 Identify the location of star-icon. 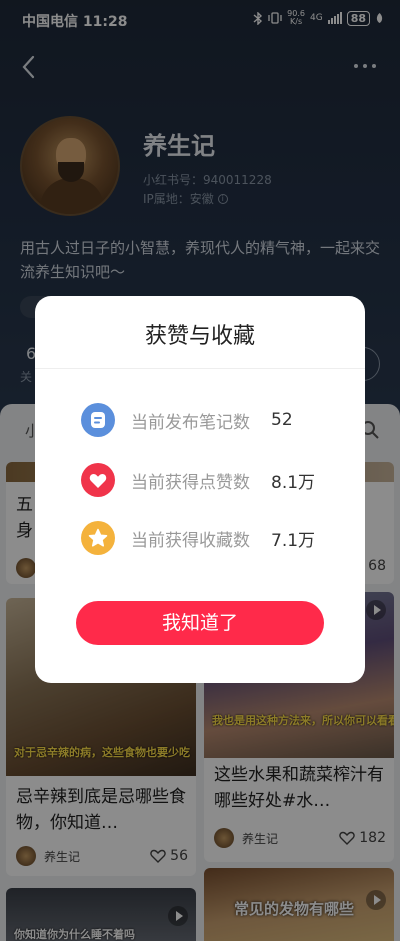
(98, 538).